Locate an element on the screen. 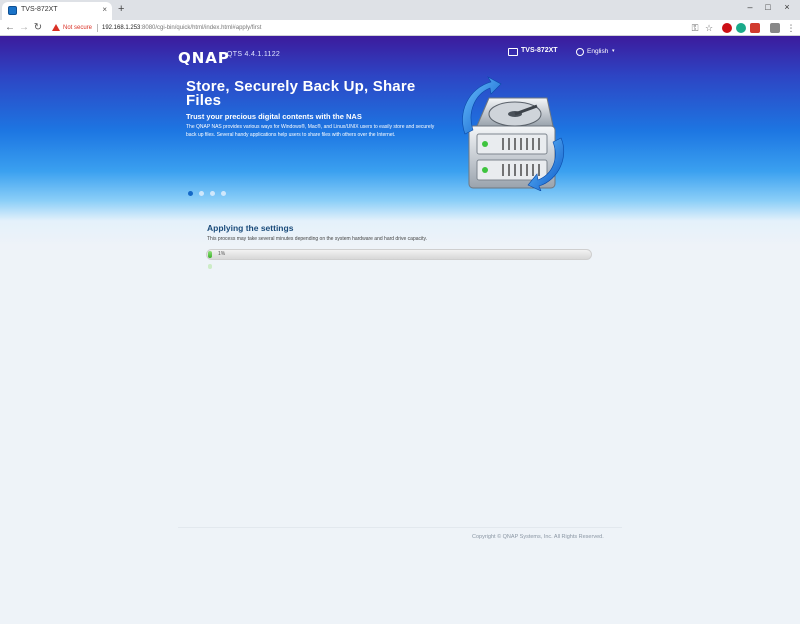  close-window-button: × is located at coordinates (787, 7).